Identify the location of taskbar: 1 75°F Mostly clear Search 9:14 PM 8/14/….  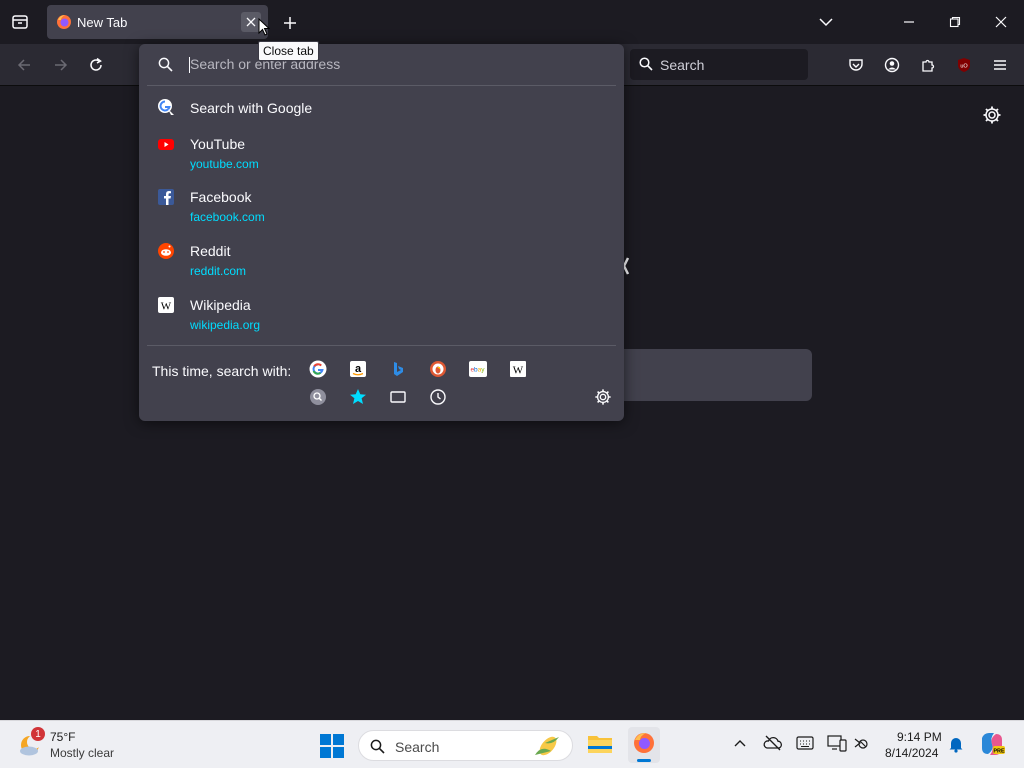
(512, 744).